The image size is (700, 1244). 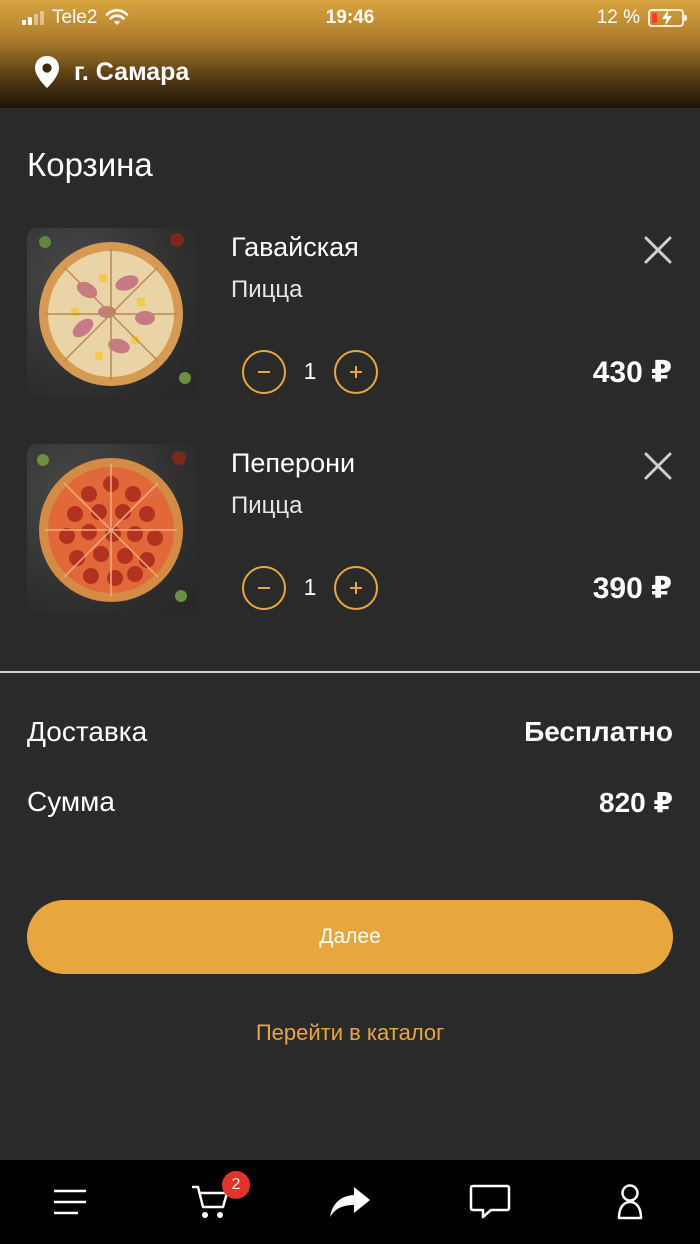 I want to click on menu-icon, so click(x=70, y=1202).